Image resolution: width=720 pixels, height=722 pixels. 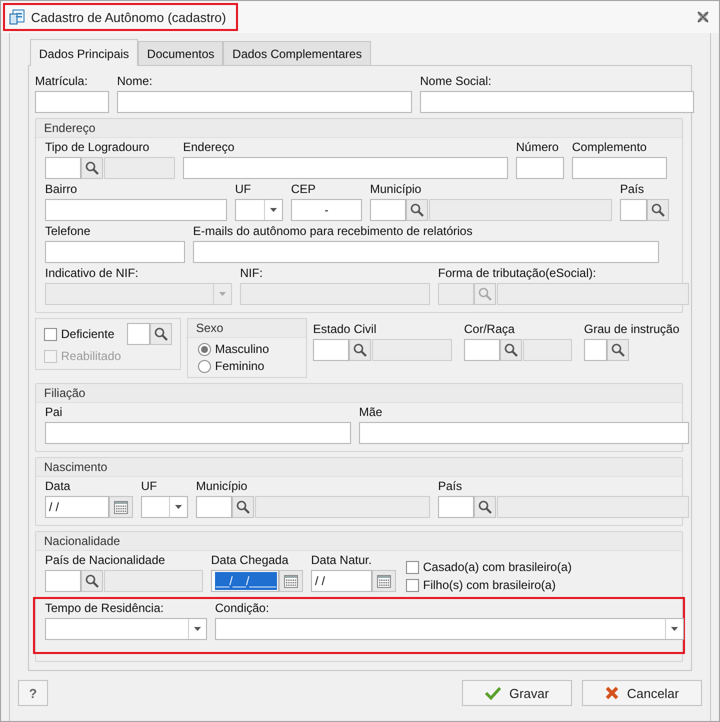 I want to click on input-field: -, so click(x=326, y=210).